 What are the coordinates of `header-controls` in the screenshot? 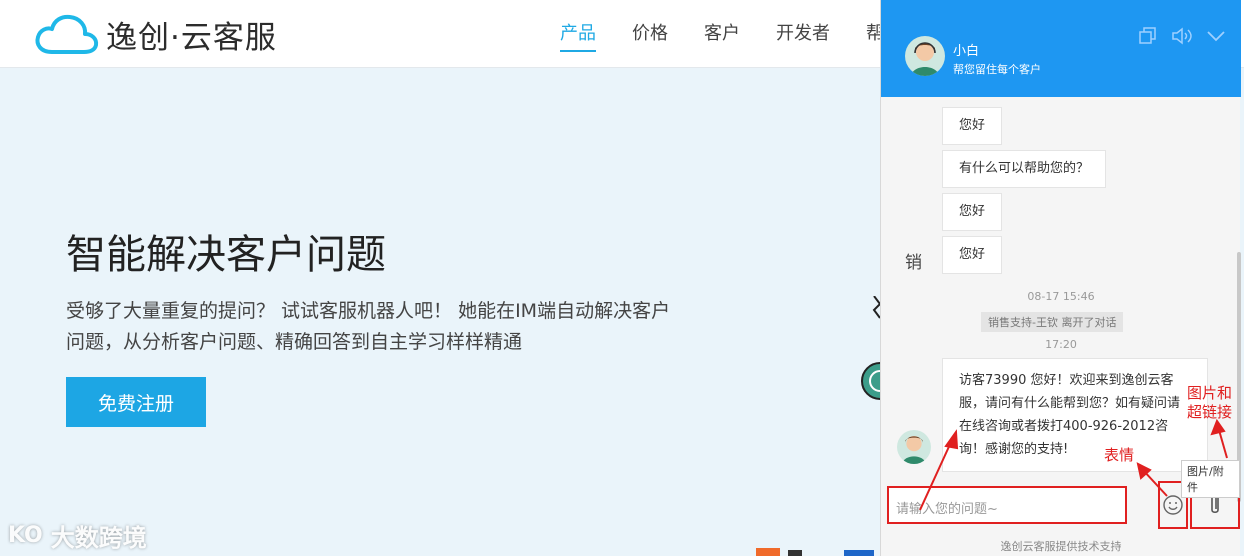 It's located at (1176, 36).